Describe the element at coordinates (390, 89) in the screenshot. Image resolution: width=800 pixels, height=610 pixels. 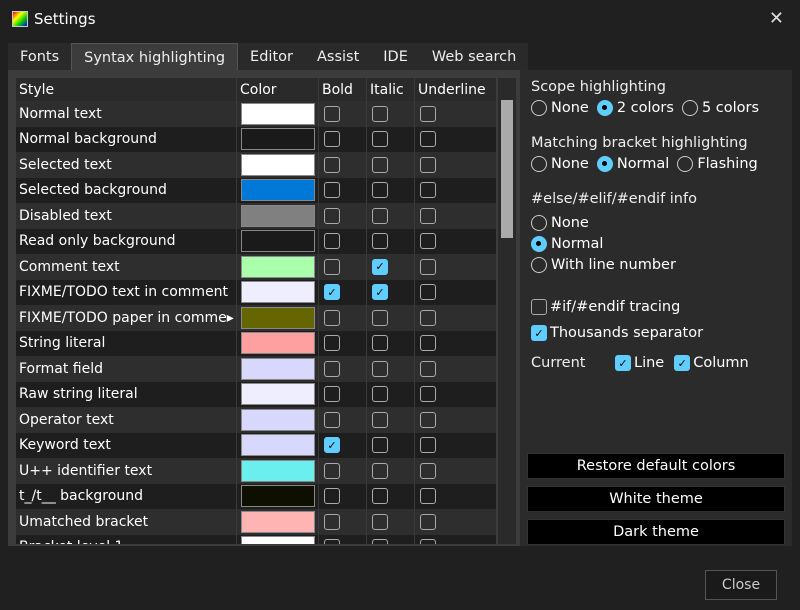
I see `column-header: Italic` at that location.